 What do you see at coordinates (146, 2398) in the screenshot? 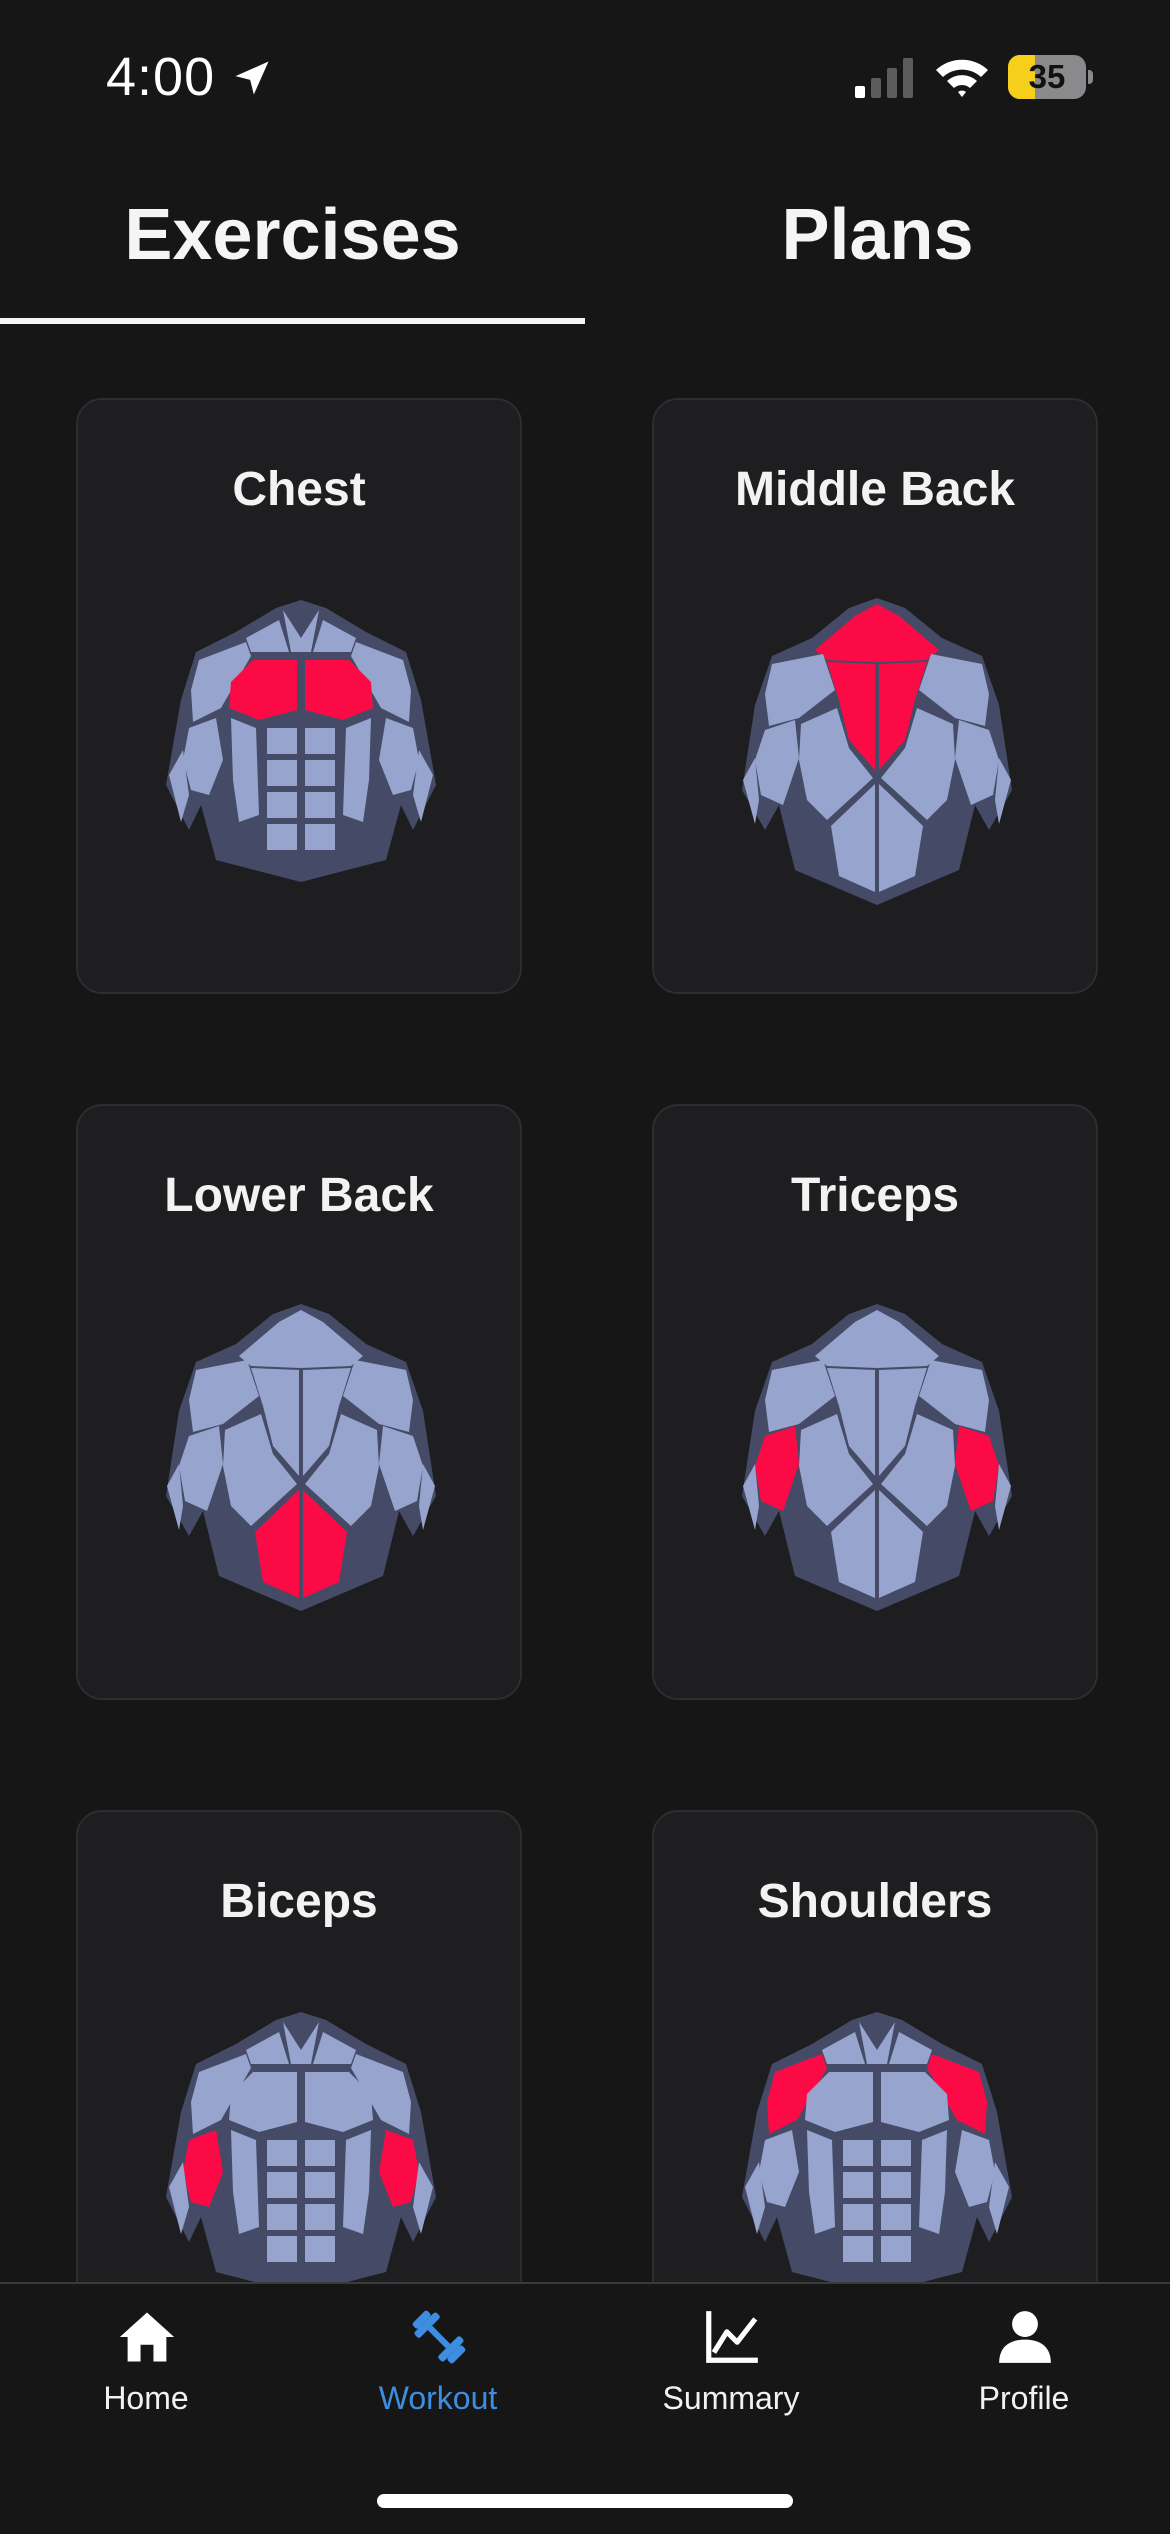
I see `nav-label: Home` at bounding box center [146, 2398].